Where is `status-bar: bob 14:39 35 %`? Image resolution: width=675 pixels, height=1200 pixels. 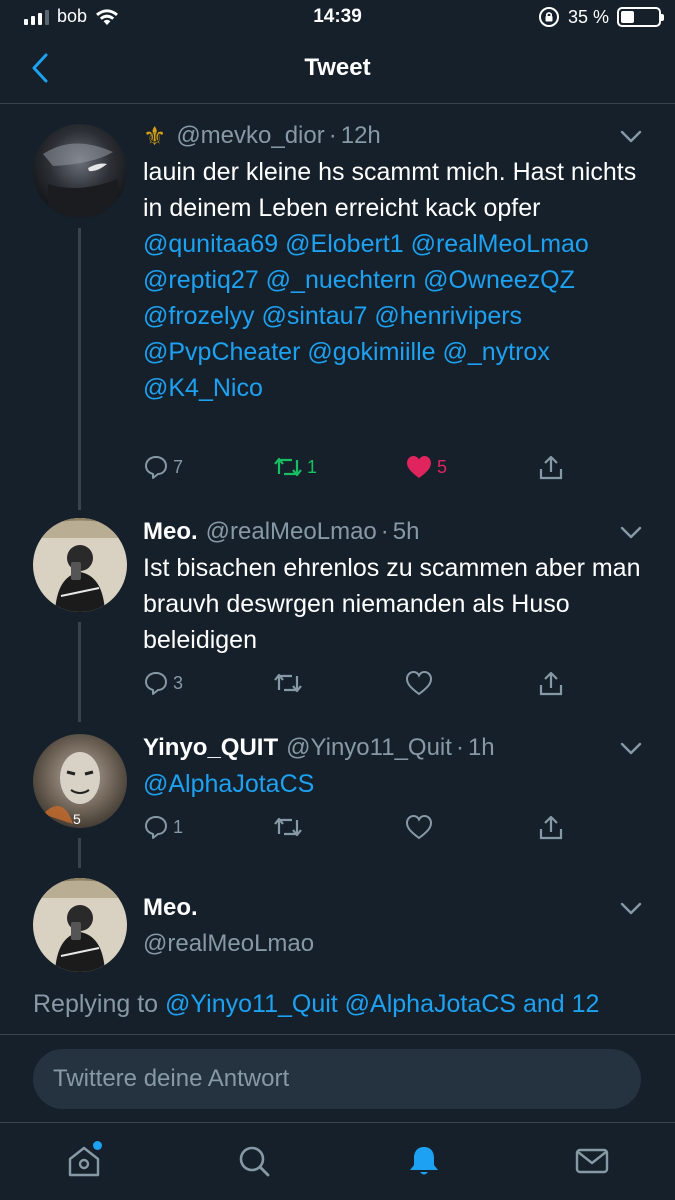 status-bar: bob 14:39 35 % is located at coordinates (337, 20).